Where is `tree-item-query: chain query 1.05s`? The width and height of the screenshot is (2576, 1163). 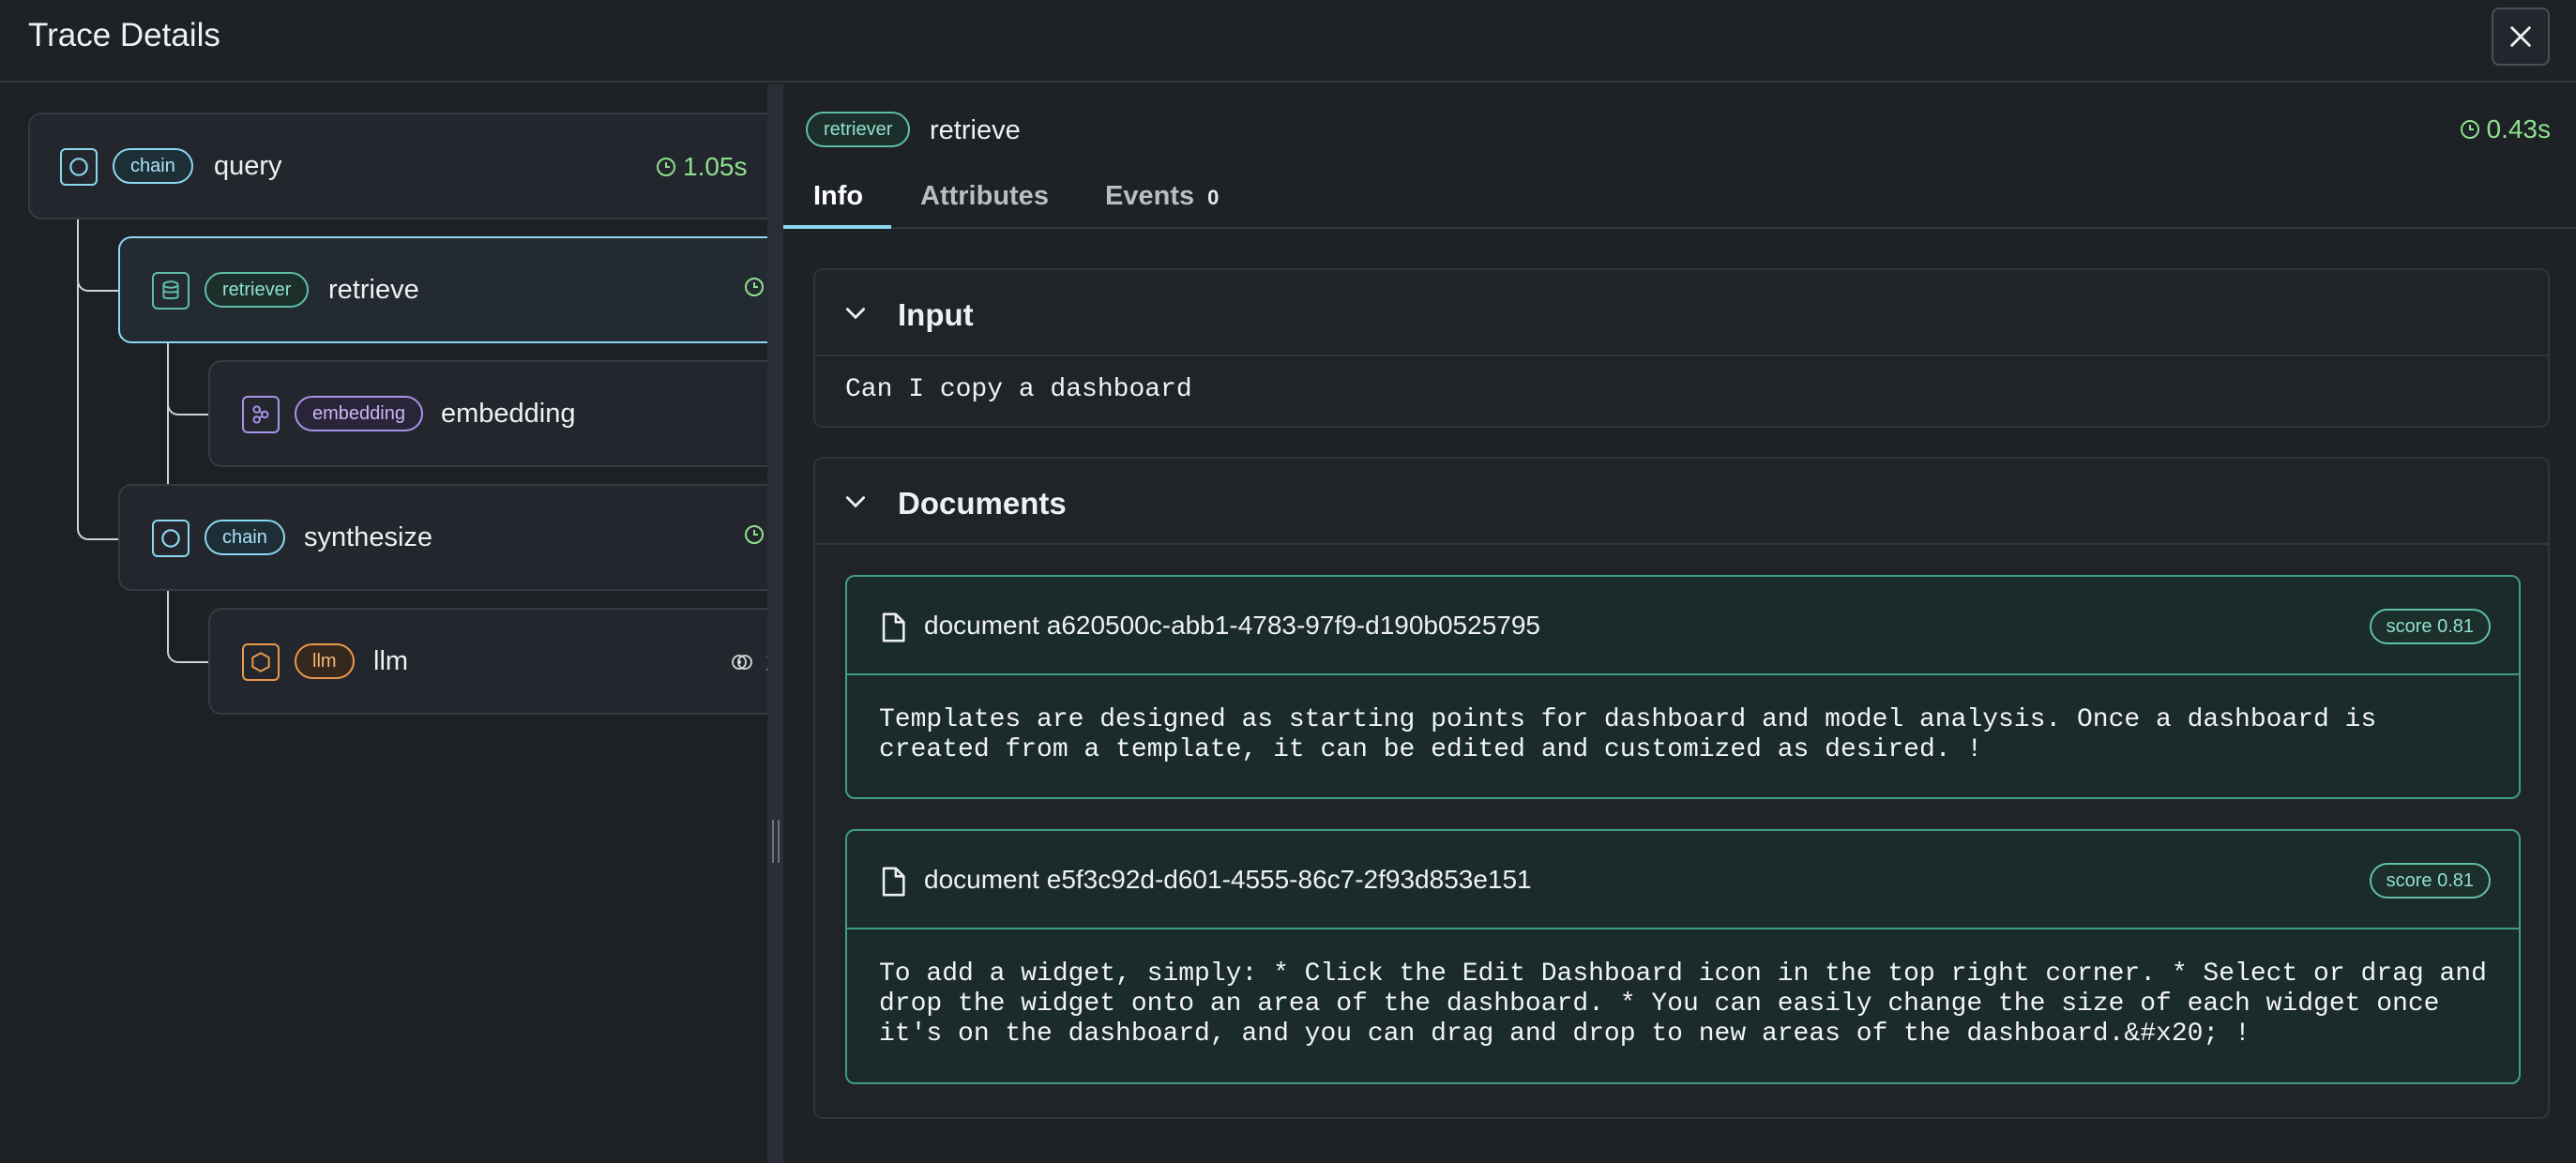 tree-item-query: chain query 1.05s is located at coordinates (398, 166).